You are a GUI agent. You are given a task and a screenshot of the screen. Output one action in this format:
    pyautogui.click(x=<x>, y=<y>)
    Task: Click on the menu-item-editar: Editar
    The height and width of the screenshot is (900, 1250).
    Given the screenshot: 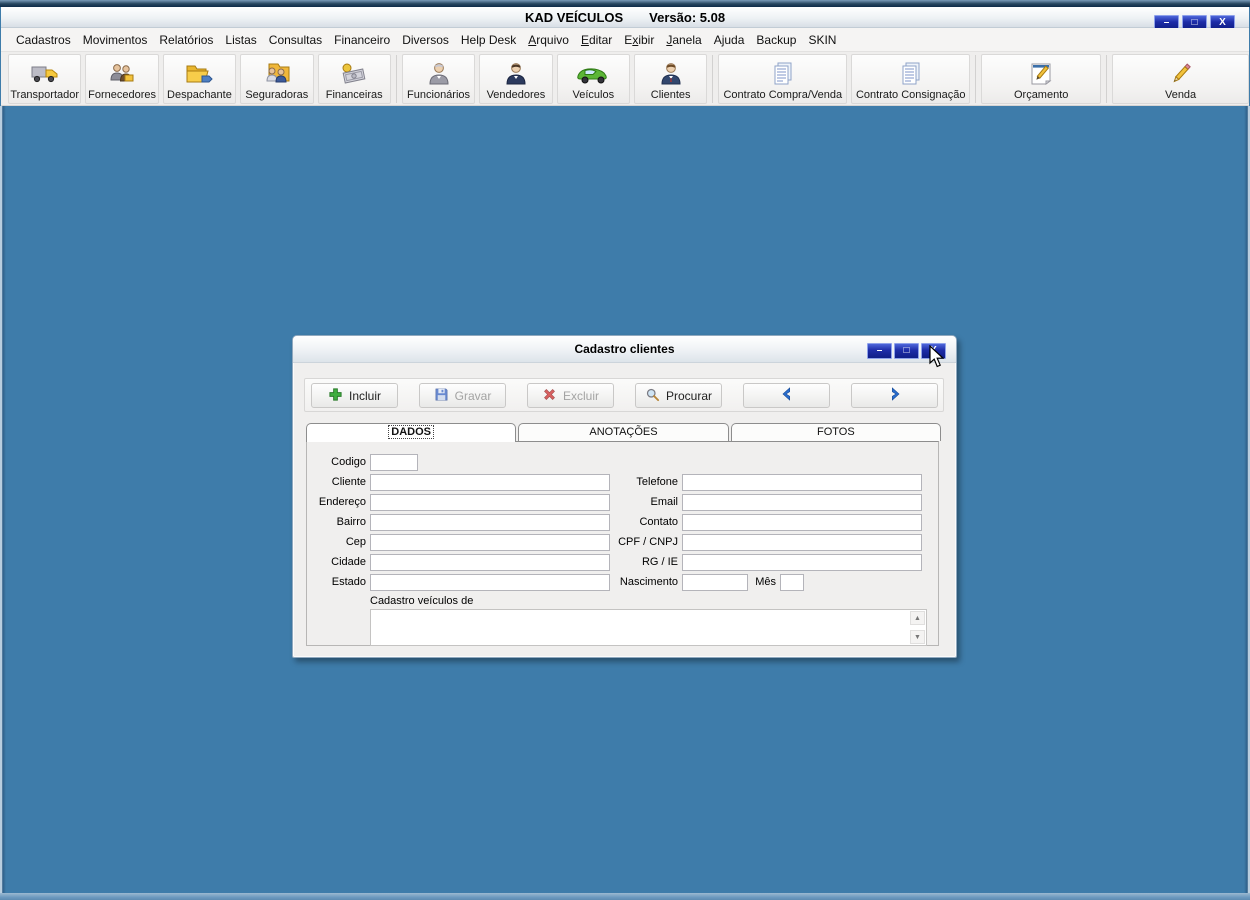 What is the action you would take?
    pyautogui.click(x=596, y=40)
    